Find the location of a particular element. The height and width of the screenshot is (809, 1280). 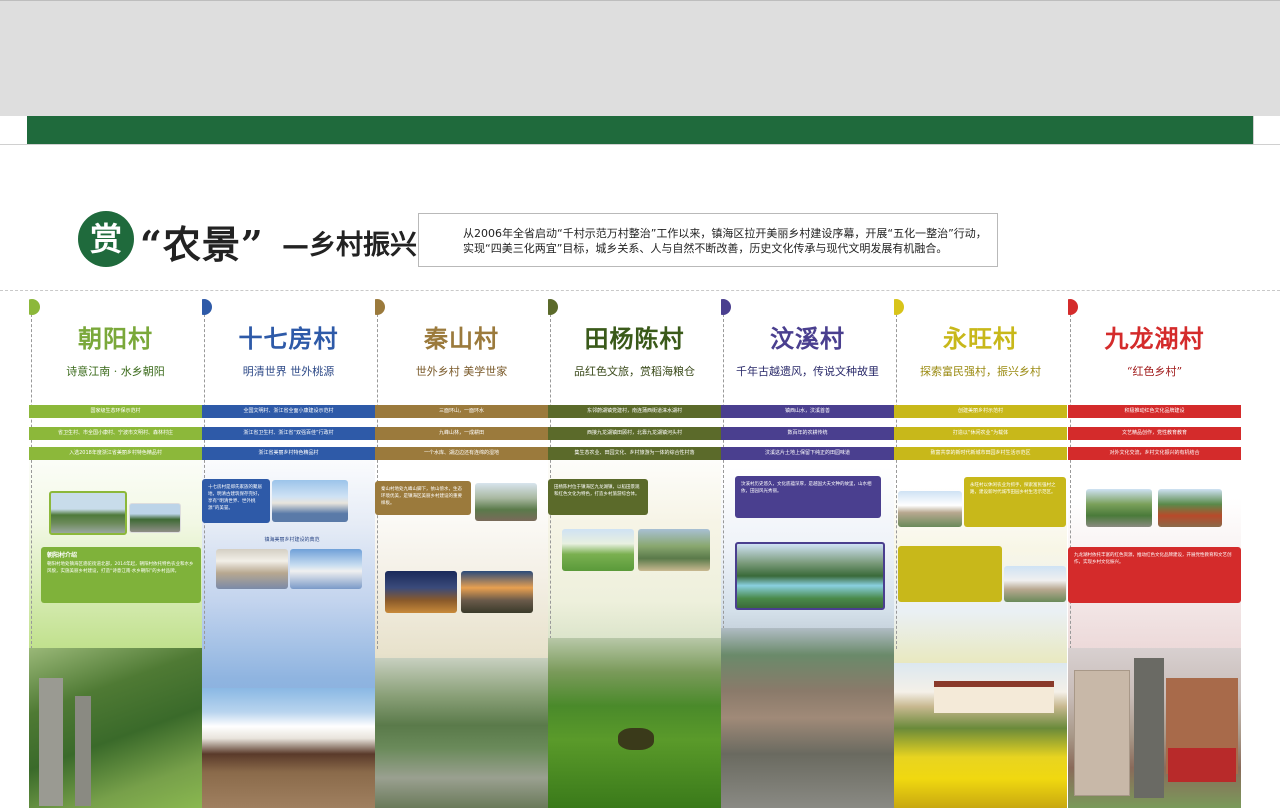

village-slogan: 诗意江南 · 水乡朝阳 is located at coordinates (115, 371).